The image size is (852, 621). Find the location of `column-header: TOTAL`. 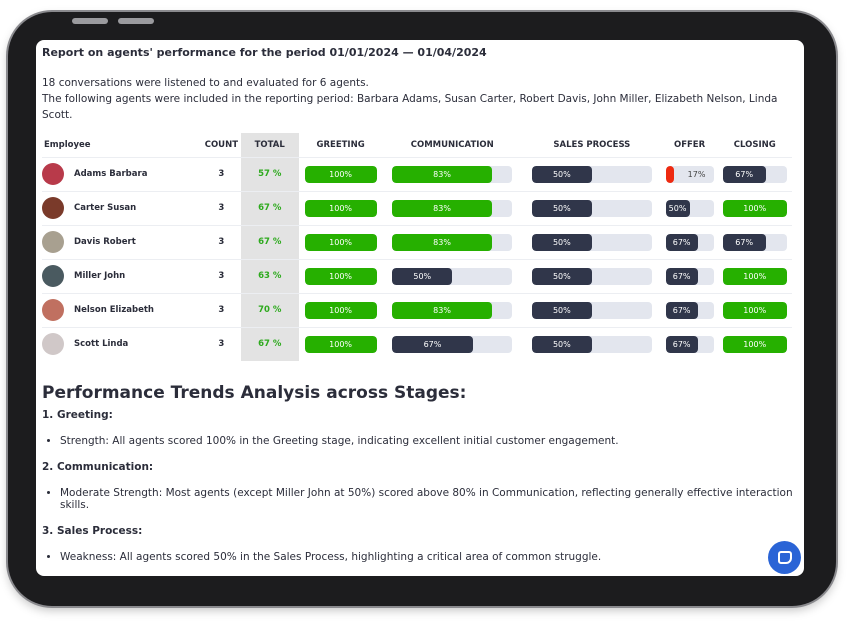

column-header: TOTAL is located at coordinates (269, 145).